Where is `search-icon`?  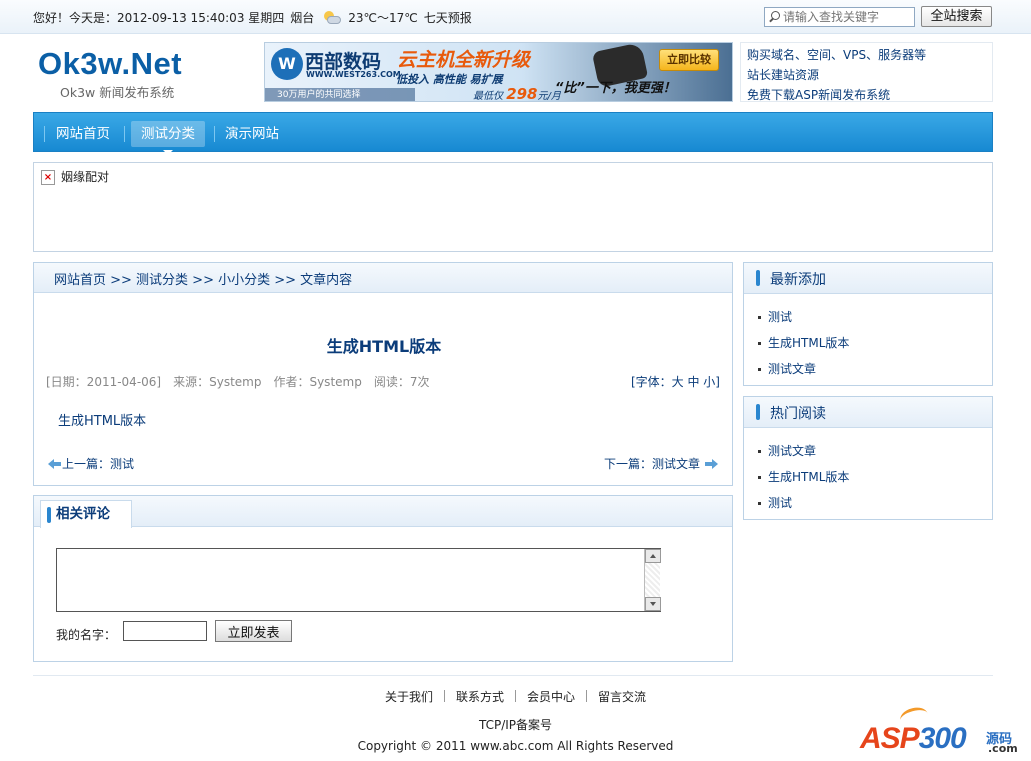
search-icon is located at coordinates (774, 17).